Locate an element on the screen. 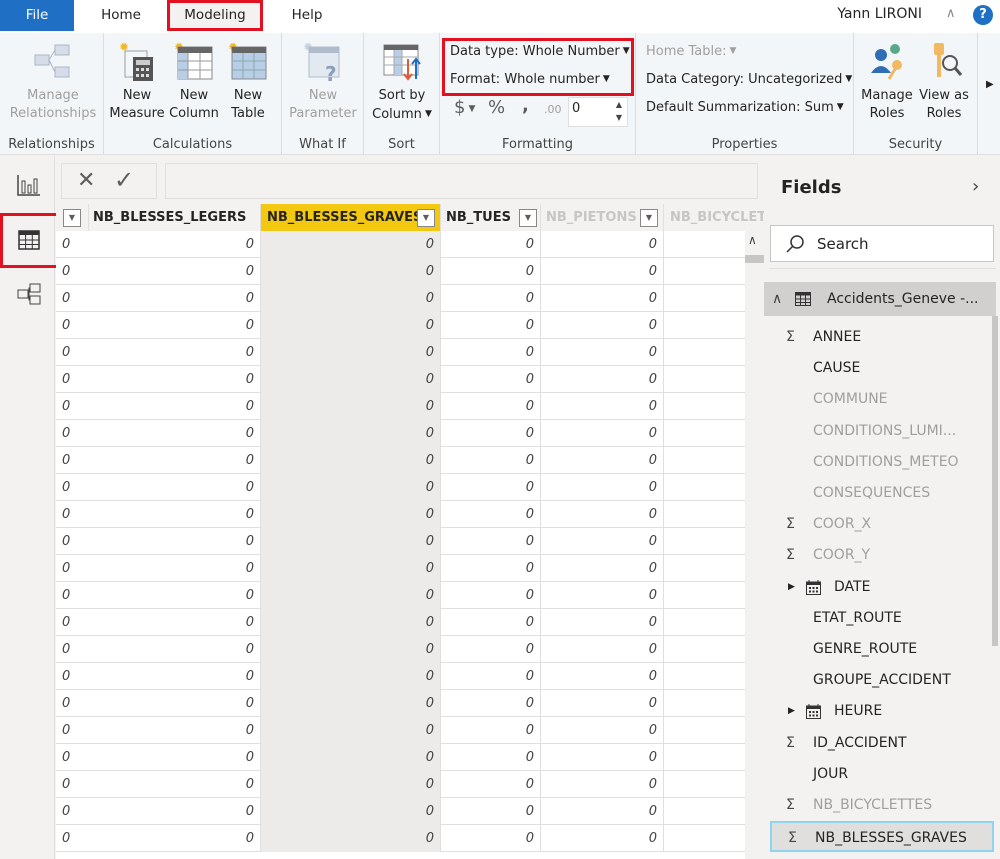  commit-icon: ✓ is located at coordinates (124, 180).